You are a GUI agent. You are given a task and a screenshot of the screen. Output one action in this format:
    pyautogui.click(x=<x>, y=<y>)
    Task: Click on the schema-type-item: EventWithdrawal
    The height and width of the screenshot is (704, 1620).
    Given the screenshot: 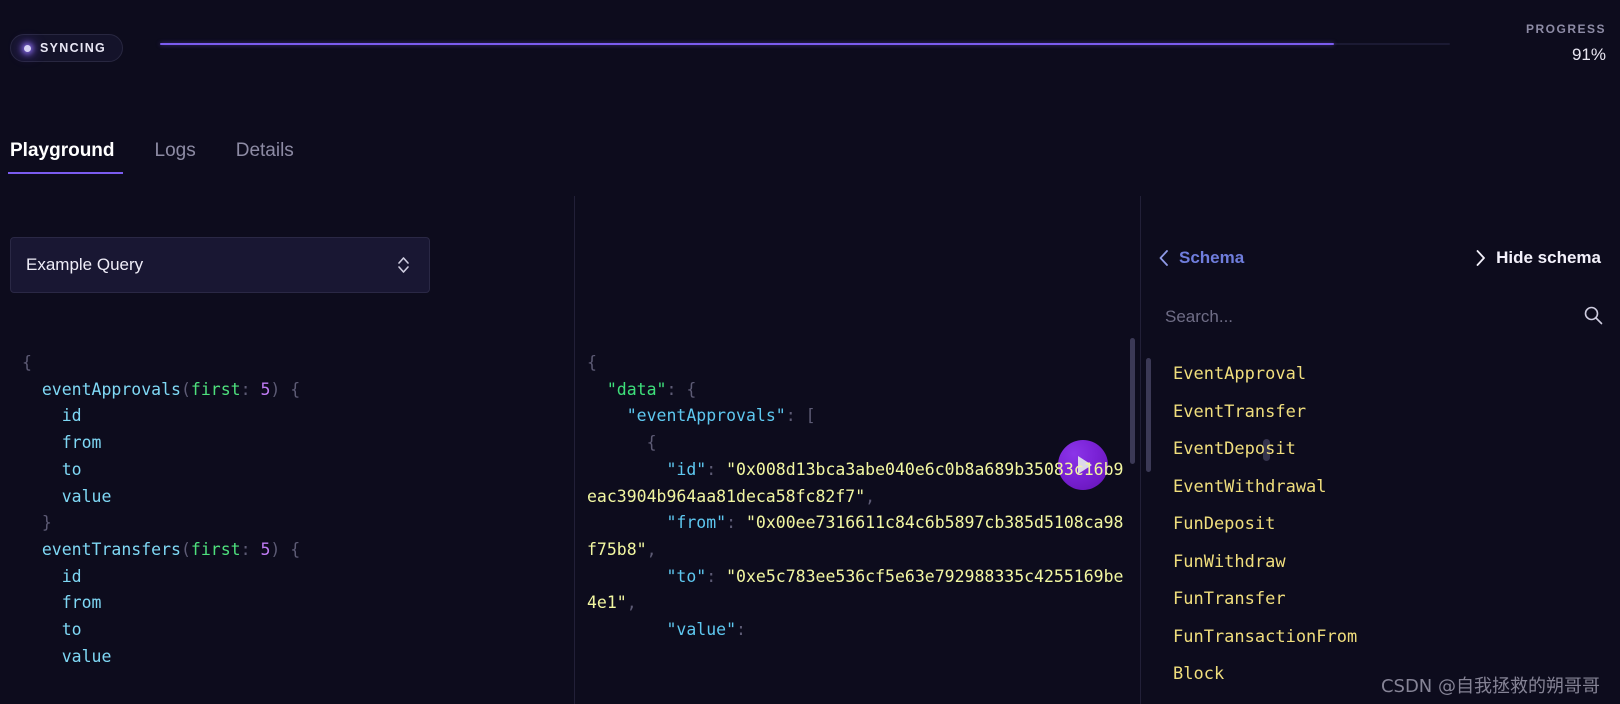 What is the action you would take?
    pyautogui.click(x=1380, y=488)
    